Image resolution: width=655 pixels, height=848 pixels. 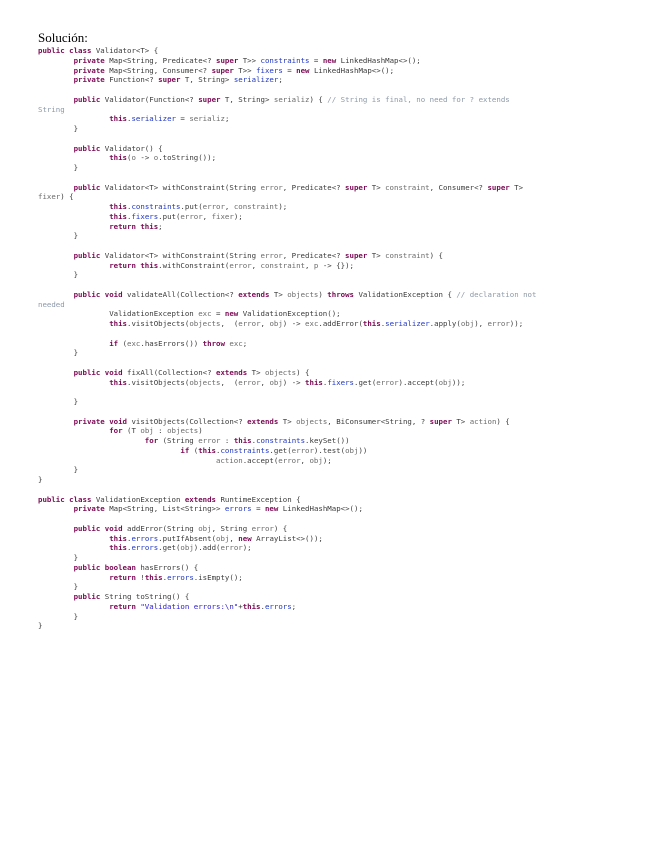 What do you see at coordinates (289, 70) in the screenshot?
I see `code-token: =` at bounding box center [289, 70].